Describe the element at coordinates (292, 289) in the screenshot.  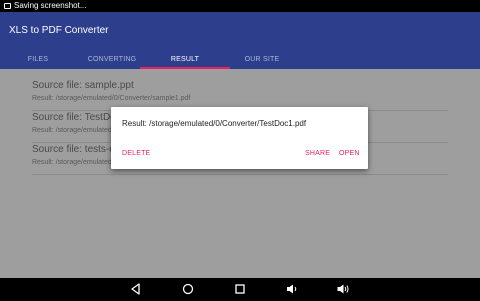
I see `volume-down-icon` at that location.